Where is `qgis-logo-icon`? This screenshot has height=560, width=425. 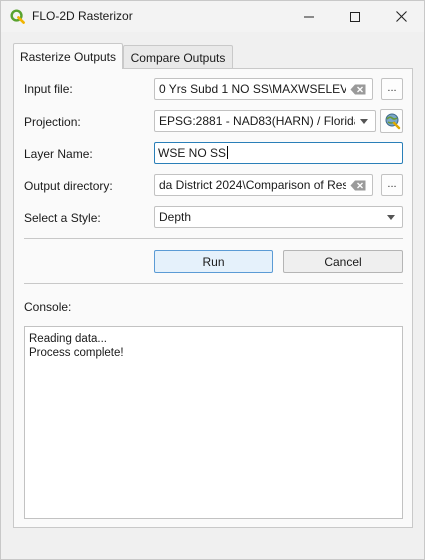
qgis-logo-icon is located at coordinates (17, 16).